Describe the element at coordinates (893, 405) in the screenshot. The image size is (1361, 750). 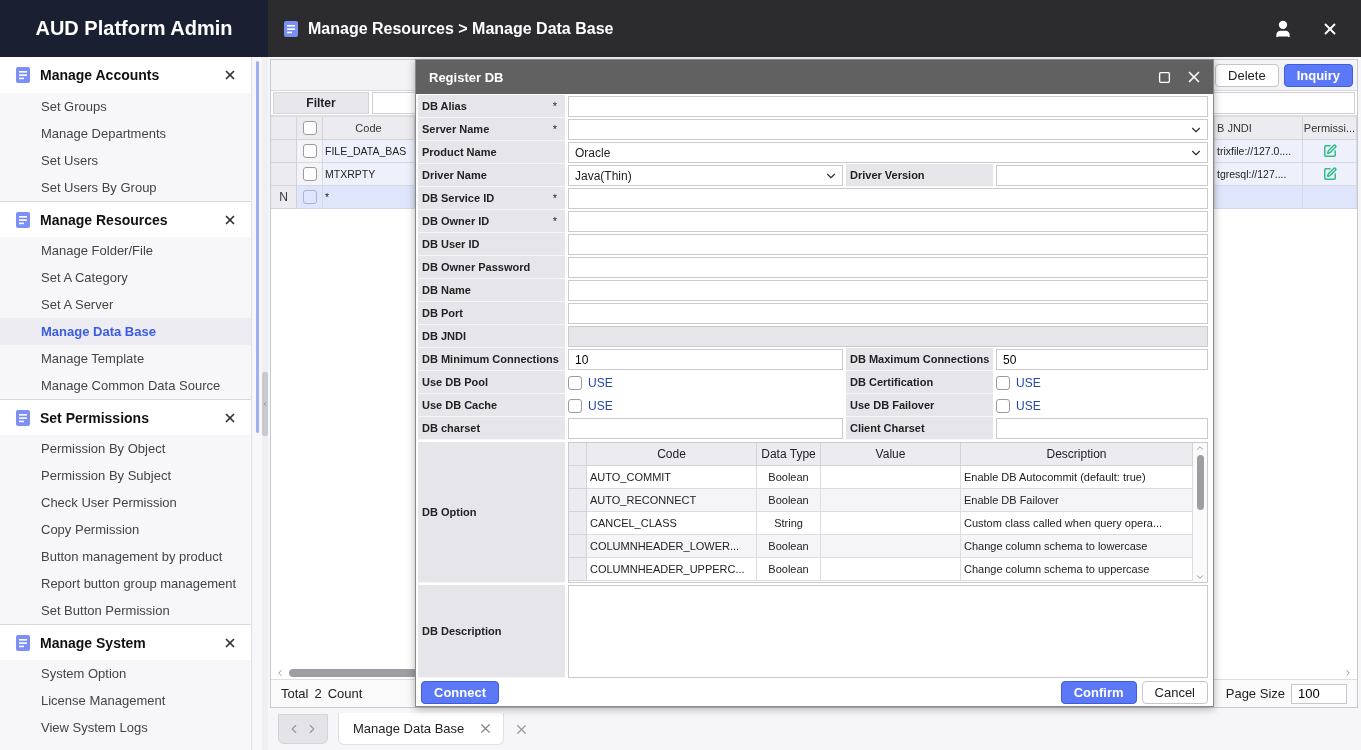
I see `field-label: Use DB Failover` at that location.